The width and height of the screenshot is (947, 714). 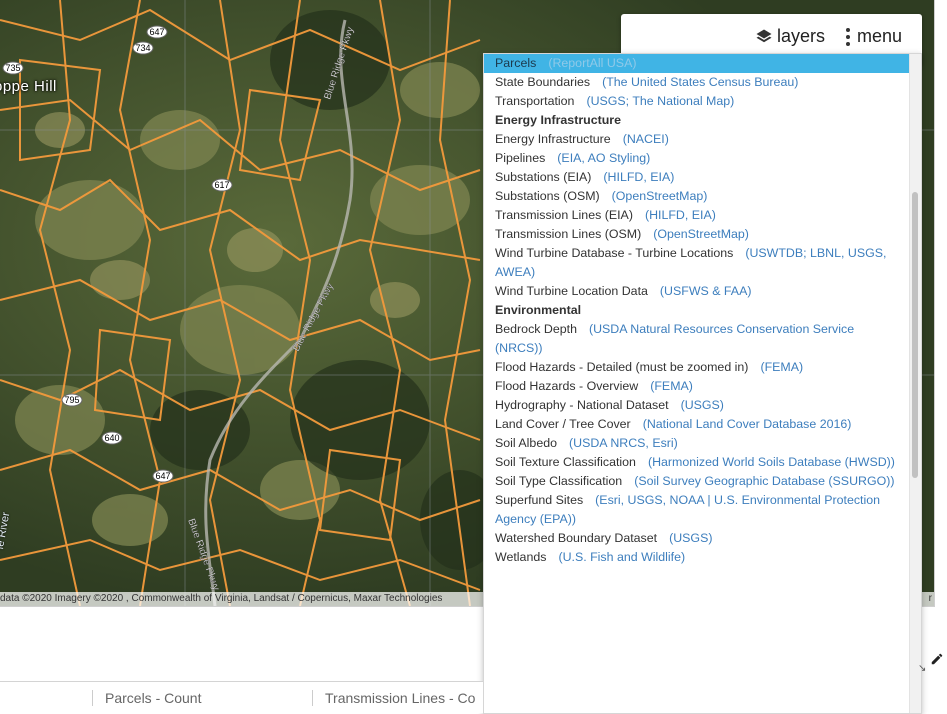 I want to click on layer-option: Flood Hazards - Overview (FEMA), so click(x=697, y=386).